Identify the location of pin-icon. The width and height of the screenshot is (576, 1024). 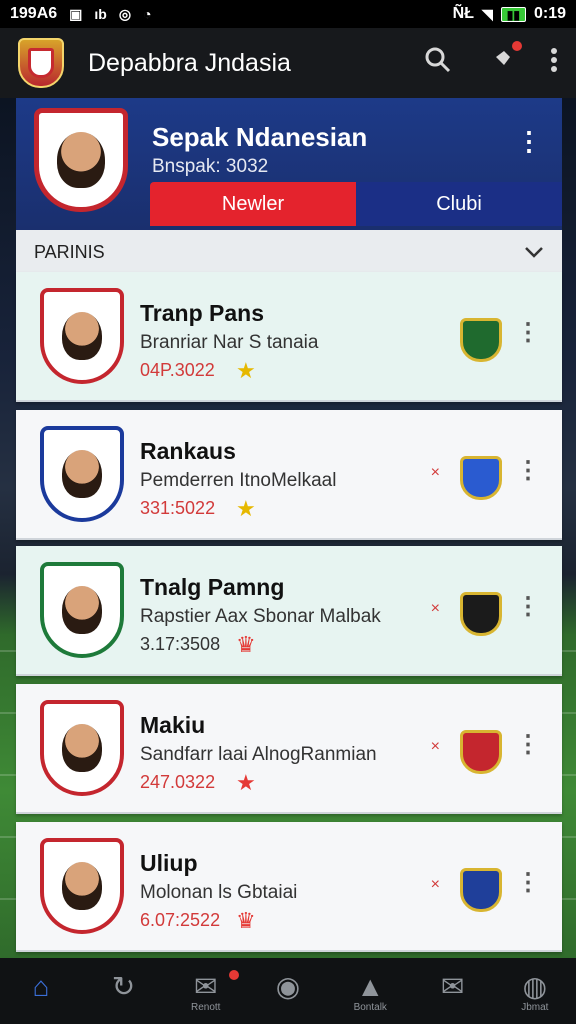
(504, 61).